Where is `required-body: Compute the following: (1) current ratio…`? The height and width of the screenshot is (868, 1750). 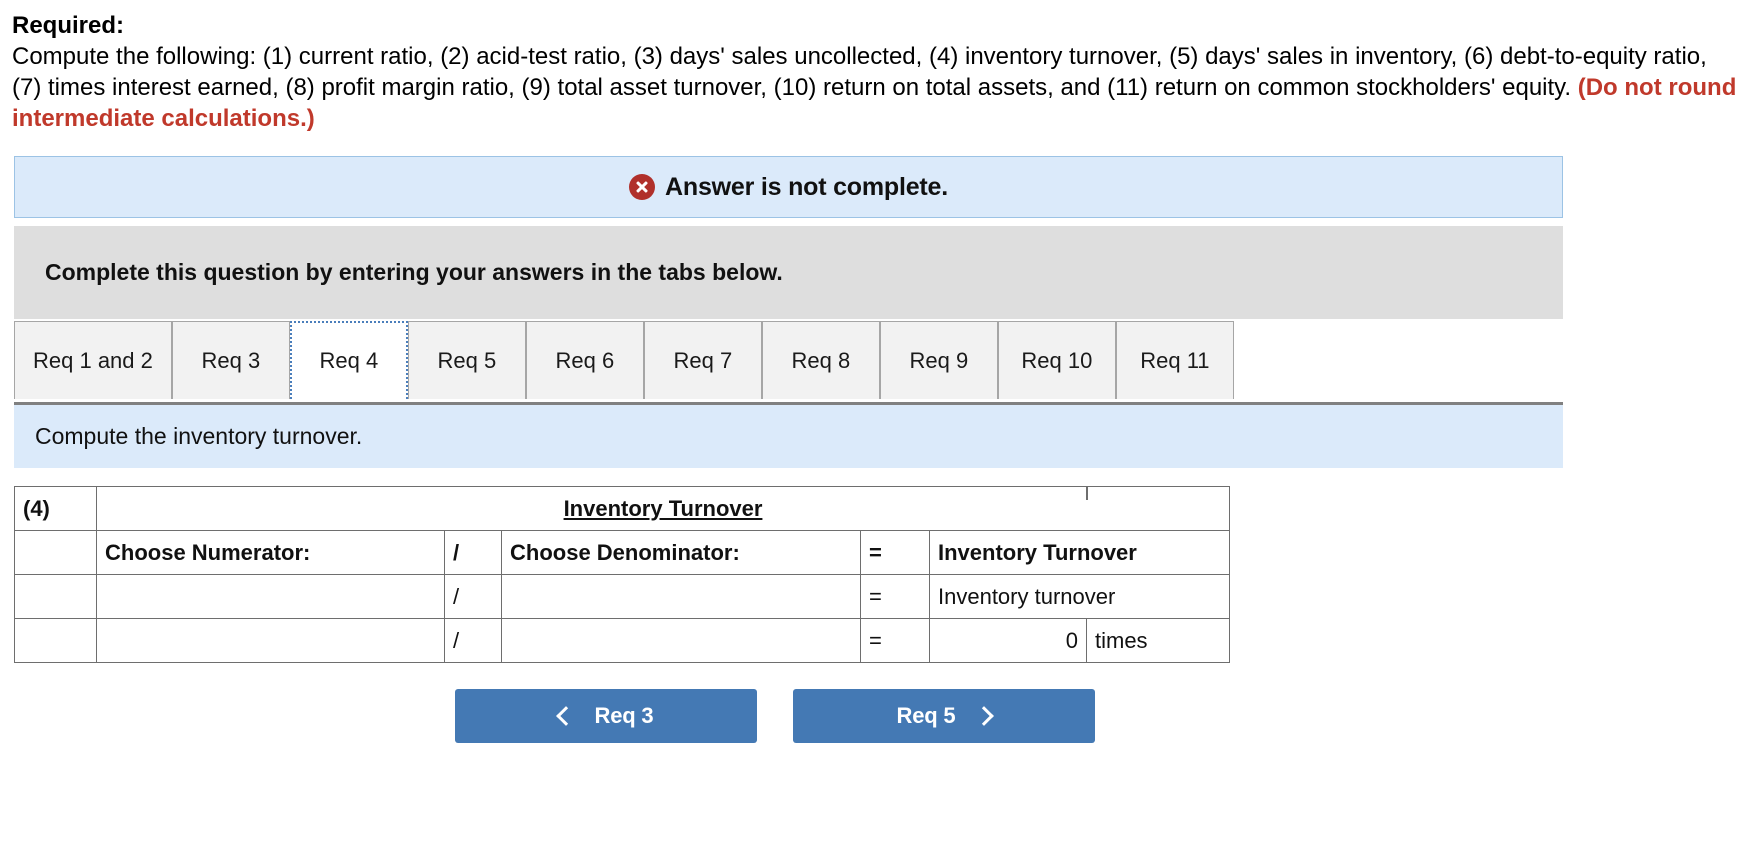
required-body: Compute the following: (1) current ratio… is located at coordinates (875, 87).